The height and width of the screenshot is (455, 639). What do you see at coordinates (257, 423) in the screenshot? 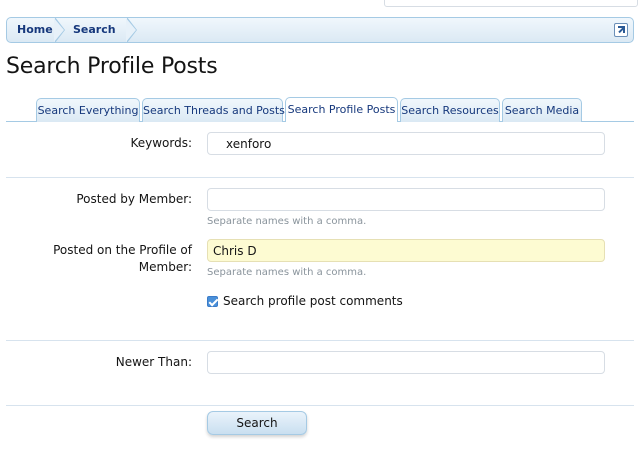
I see `search-submit-button: Search` at bounding box center [257, 423].